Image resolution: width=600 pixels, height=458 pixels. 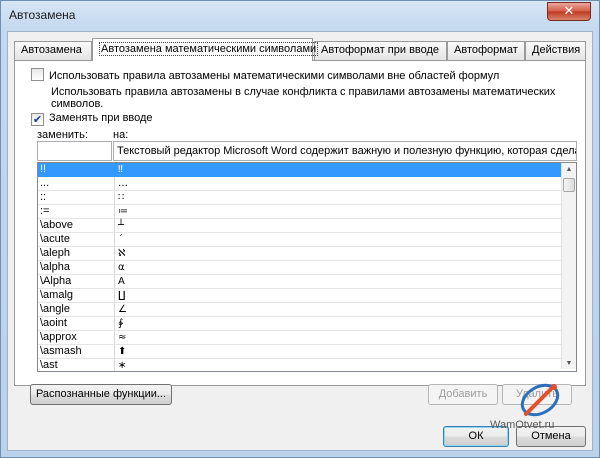 I want to click on list-row: \amalg ∐, so click(x=300, y=296).